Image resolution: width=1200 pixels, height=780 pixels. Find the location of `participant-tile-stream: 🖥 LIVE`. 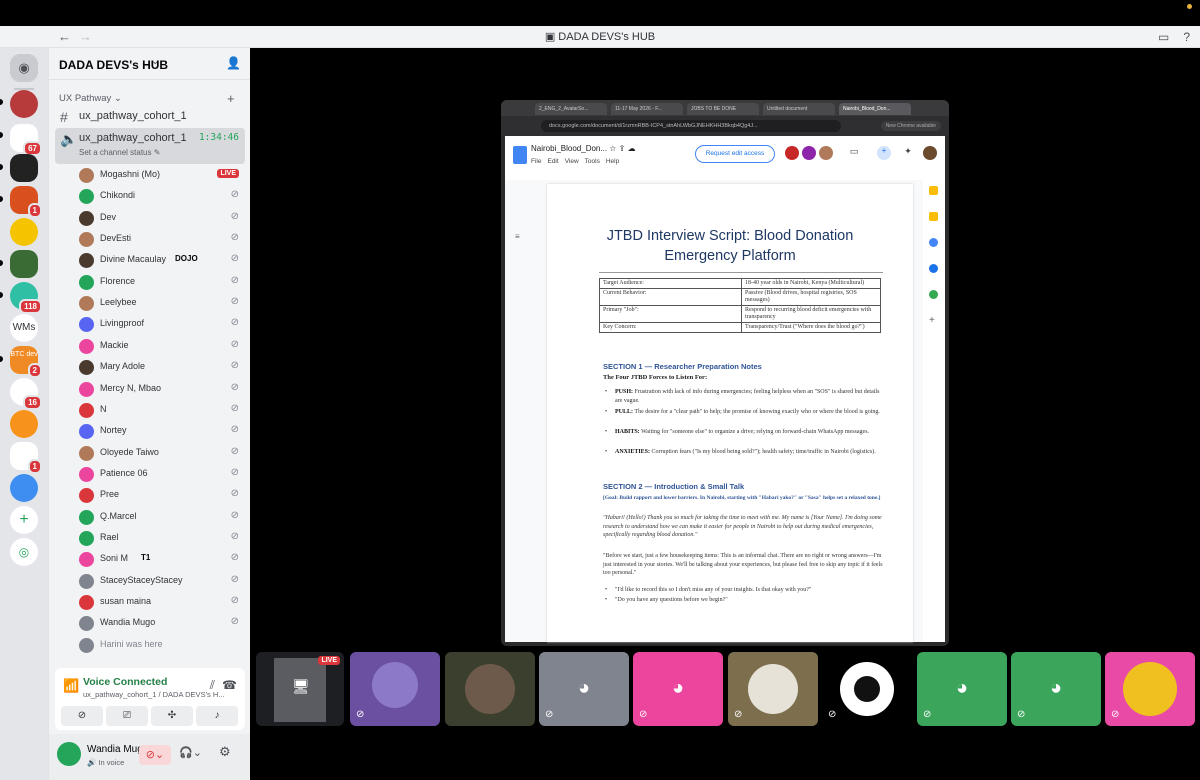

participant-tile-stream: 🖥 LIVE is located at coordinates (300, 689).